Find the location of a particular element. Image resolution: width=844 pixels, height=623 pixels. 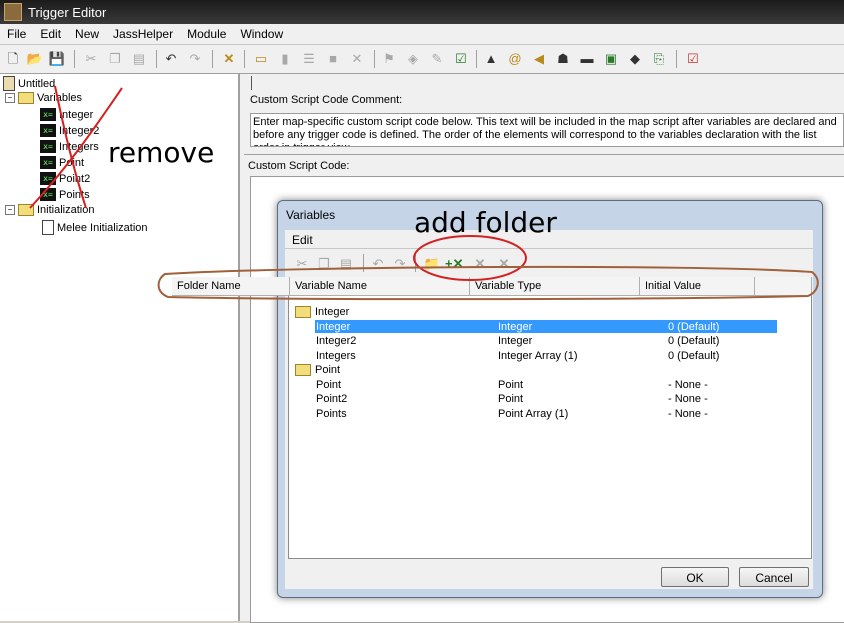

import-manager-icon: ⎘ is located at coordinates (659, 59).